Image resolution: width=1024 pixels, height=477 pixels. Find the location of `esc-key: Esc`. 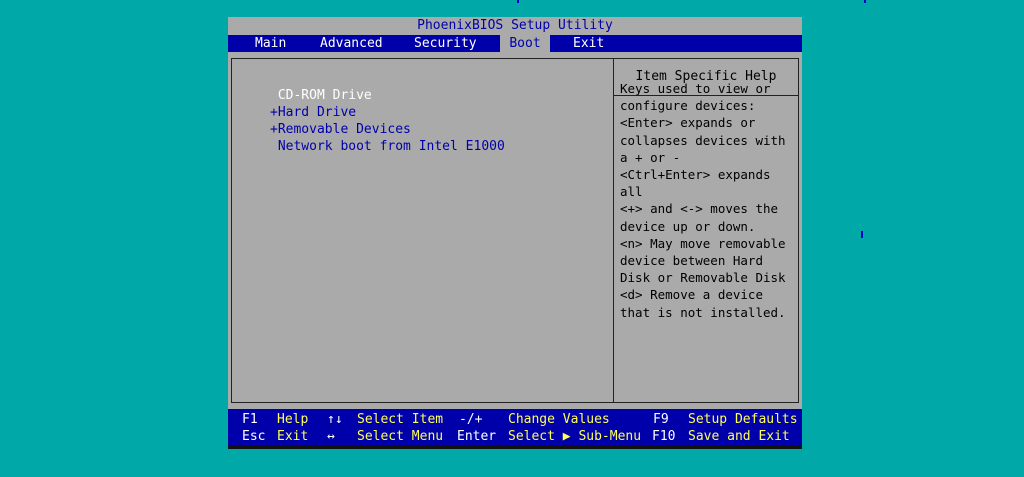

esc-key: Esc is located at coordinates (254, 436).